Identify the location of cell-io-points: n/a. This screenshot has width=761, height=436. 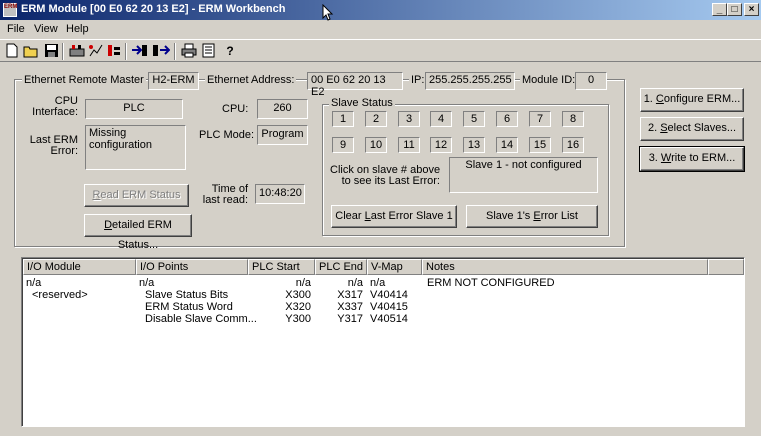
(146, 283).